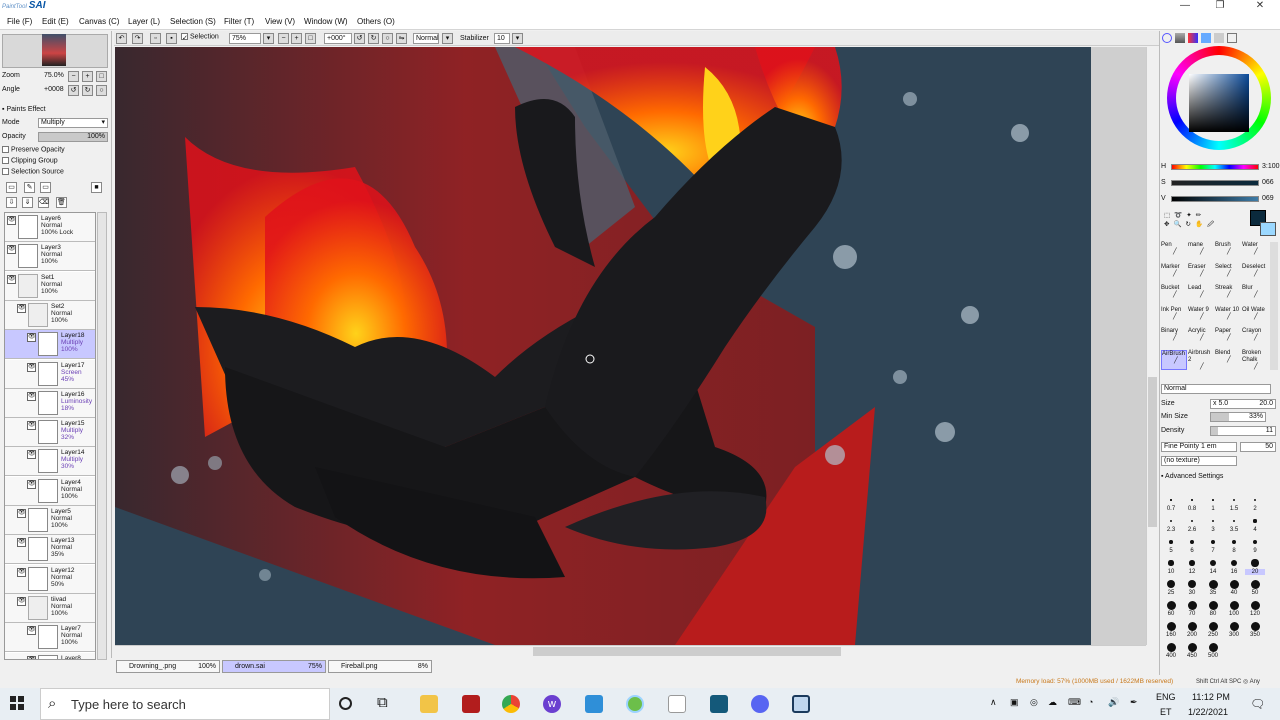 The height and width of the screenshot is (720, 1280). I want to click on brush-shape-value: 50, so click(1258, 447).